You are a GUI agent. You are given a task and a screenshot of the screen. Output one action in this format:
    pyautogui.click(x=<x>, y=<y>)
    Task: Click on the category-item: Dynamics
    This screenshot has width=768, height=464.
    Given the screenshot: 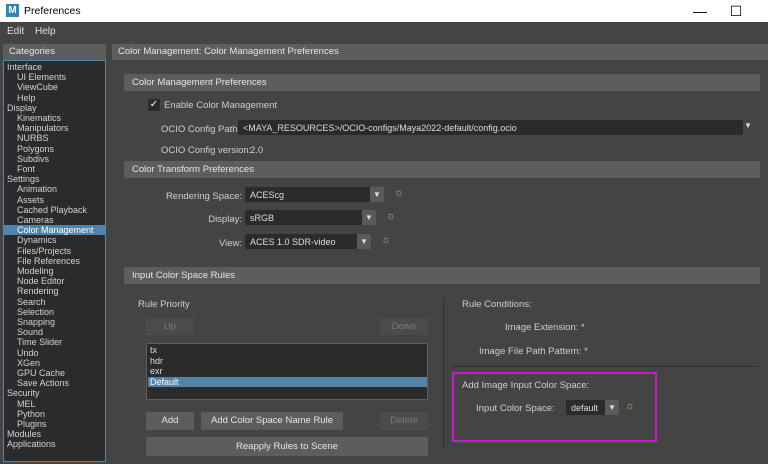 What is the action you would take?
    pyautogui.click(x=54, y=240)
    